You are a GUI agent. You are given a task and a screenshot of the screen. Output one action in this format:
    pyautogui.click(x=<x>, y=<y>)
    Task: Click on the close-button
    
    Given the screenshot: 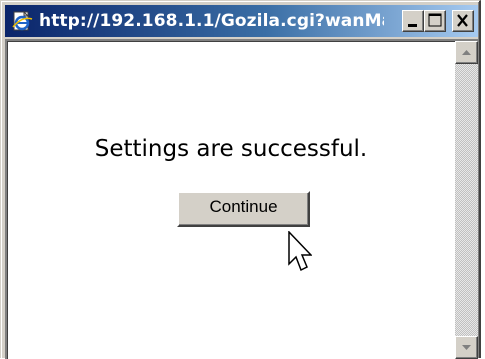 What is the action you would take?
    pyautogui.click(x=463, y=21)
    